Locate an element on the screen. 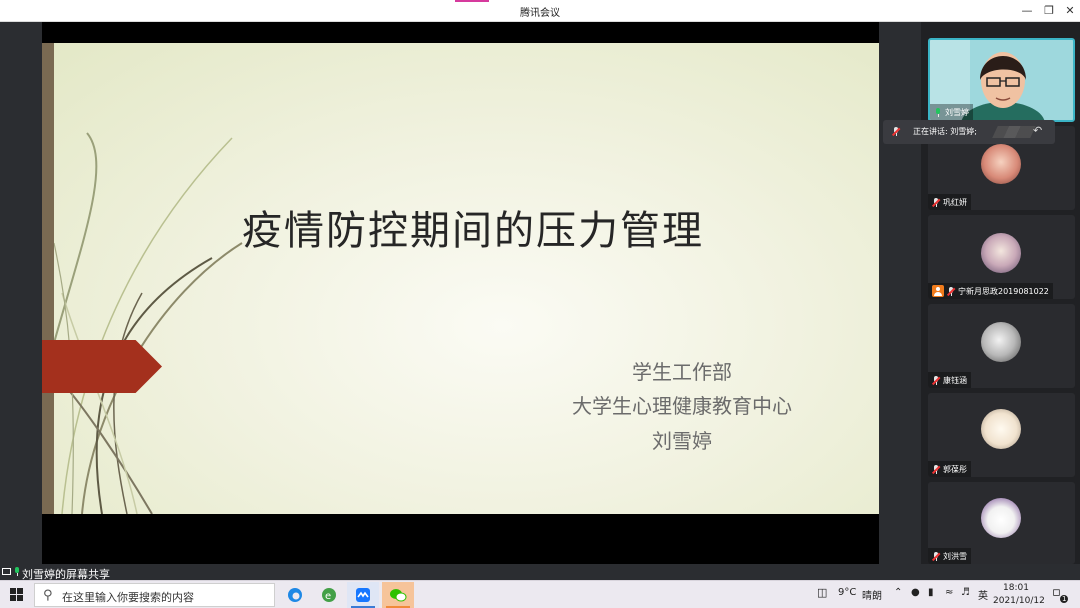 The width and height of the screenshot is (1080, 608). participant-name-bar: 康钰涵 is located at coordinates (949, 380).